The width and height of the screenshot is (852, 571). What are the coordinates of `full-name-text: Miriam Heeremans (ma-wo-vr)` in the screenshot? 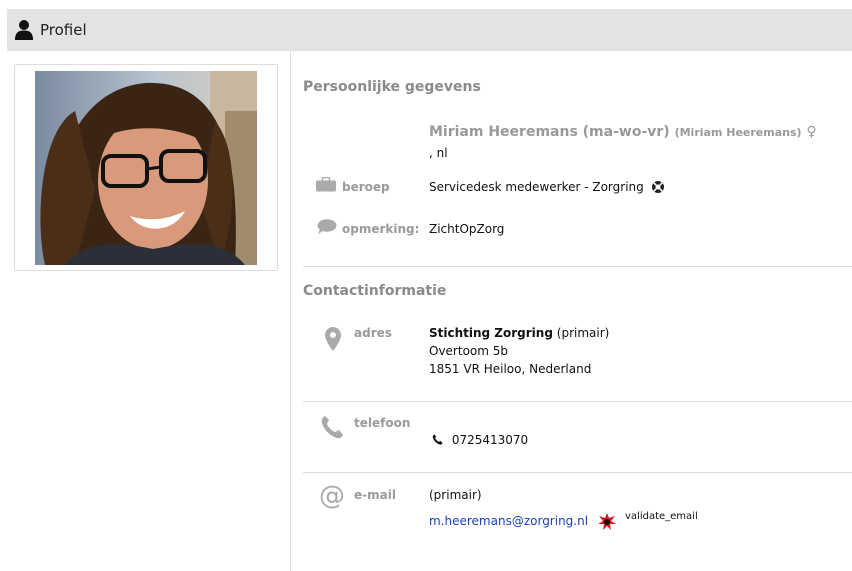 It's located at (549, 132).